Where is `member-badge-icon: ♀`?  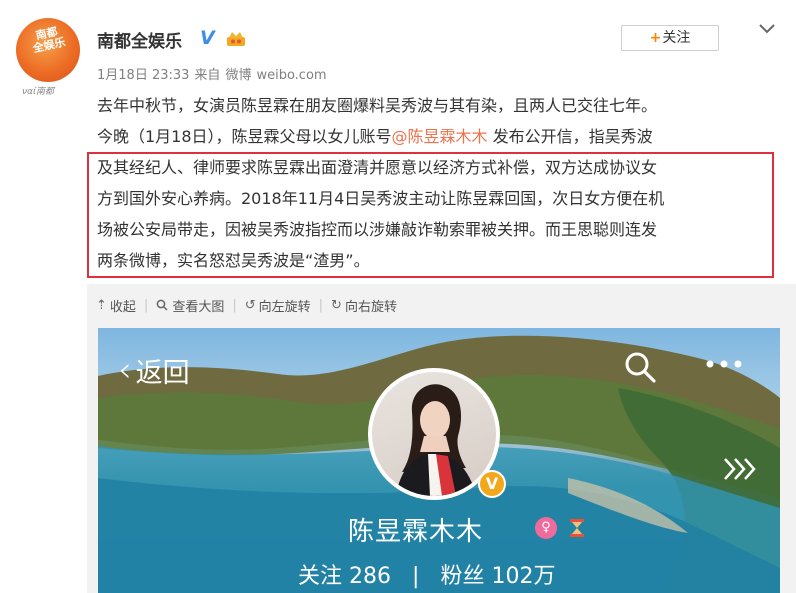 member-badge-icon: ♀ is located at coordinates (546, 528).